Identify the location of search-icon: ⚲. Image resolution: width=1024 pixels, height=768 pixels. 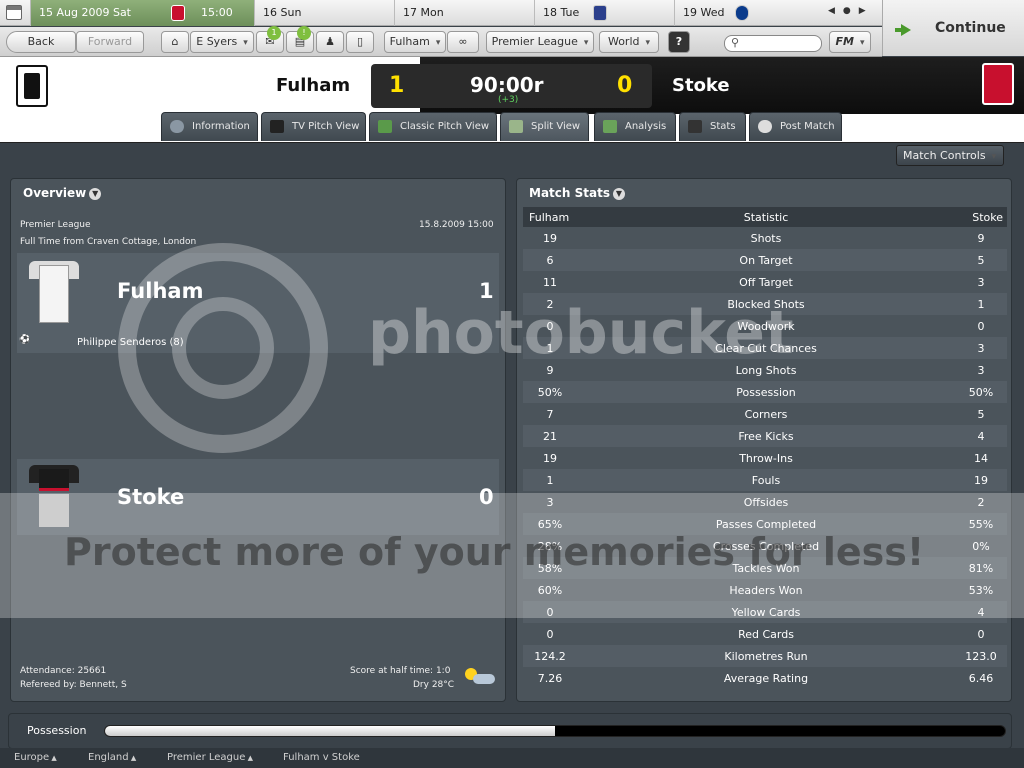
(735, 42).